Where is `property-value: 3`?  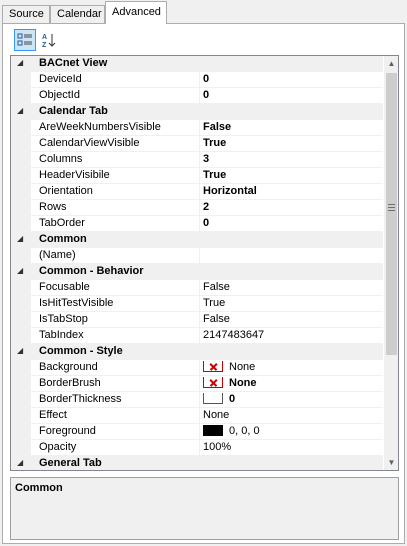
property-value: 3 is located at coordinates (292, 160).